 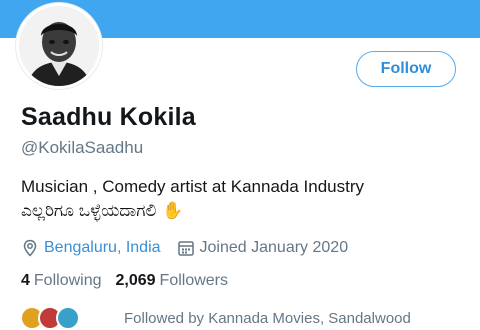 I want to click on following-label: Following, so click(x=67, y=280).